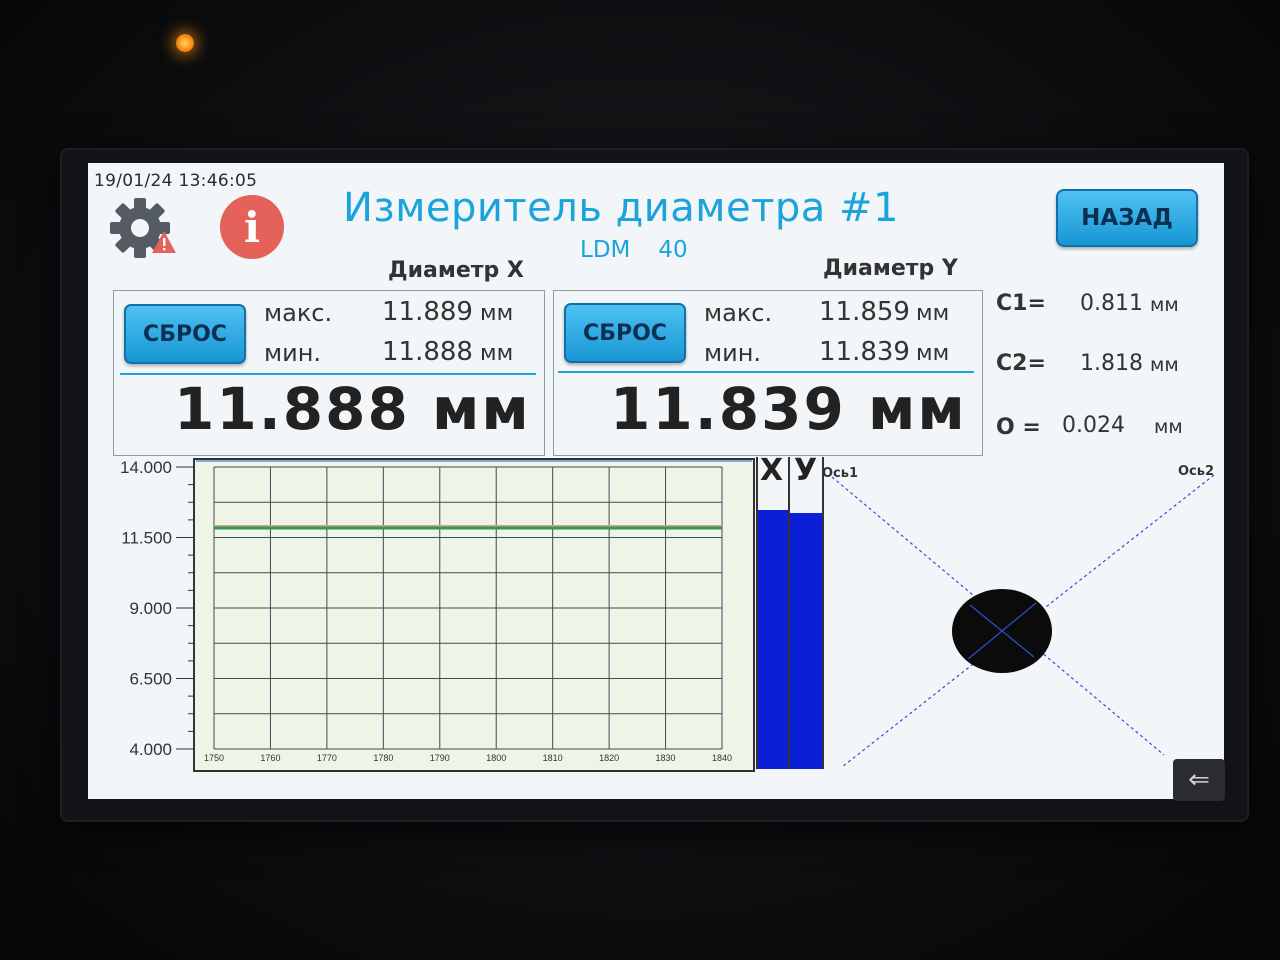  I want to click on c2-label: C2=, so click(1021, 363).